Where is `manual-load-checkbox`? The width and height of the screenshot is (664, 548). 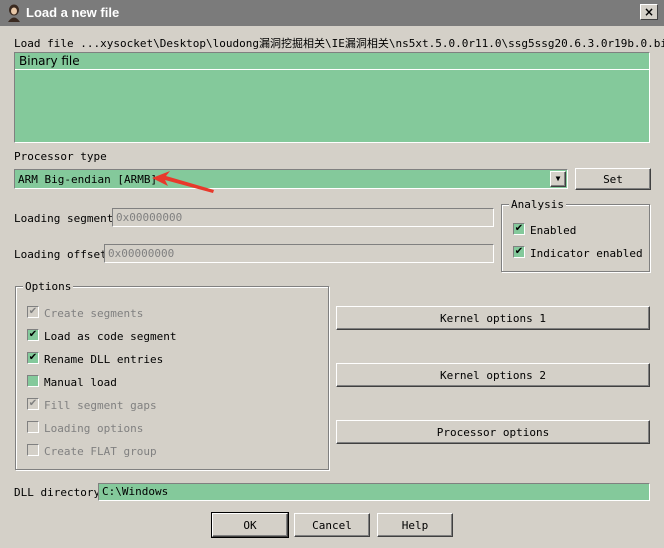 manual-load-checkbox is located at coordinates (33, 381).